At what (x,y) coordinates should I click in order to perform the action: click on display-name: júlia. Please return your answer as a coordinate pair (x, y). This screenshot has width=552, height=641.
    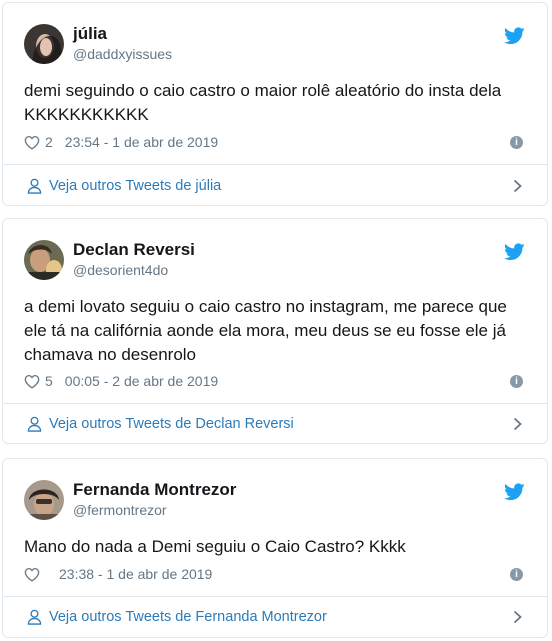
    Looking at the image, I should click on (90, 34).